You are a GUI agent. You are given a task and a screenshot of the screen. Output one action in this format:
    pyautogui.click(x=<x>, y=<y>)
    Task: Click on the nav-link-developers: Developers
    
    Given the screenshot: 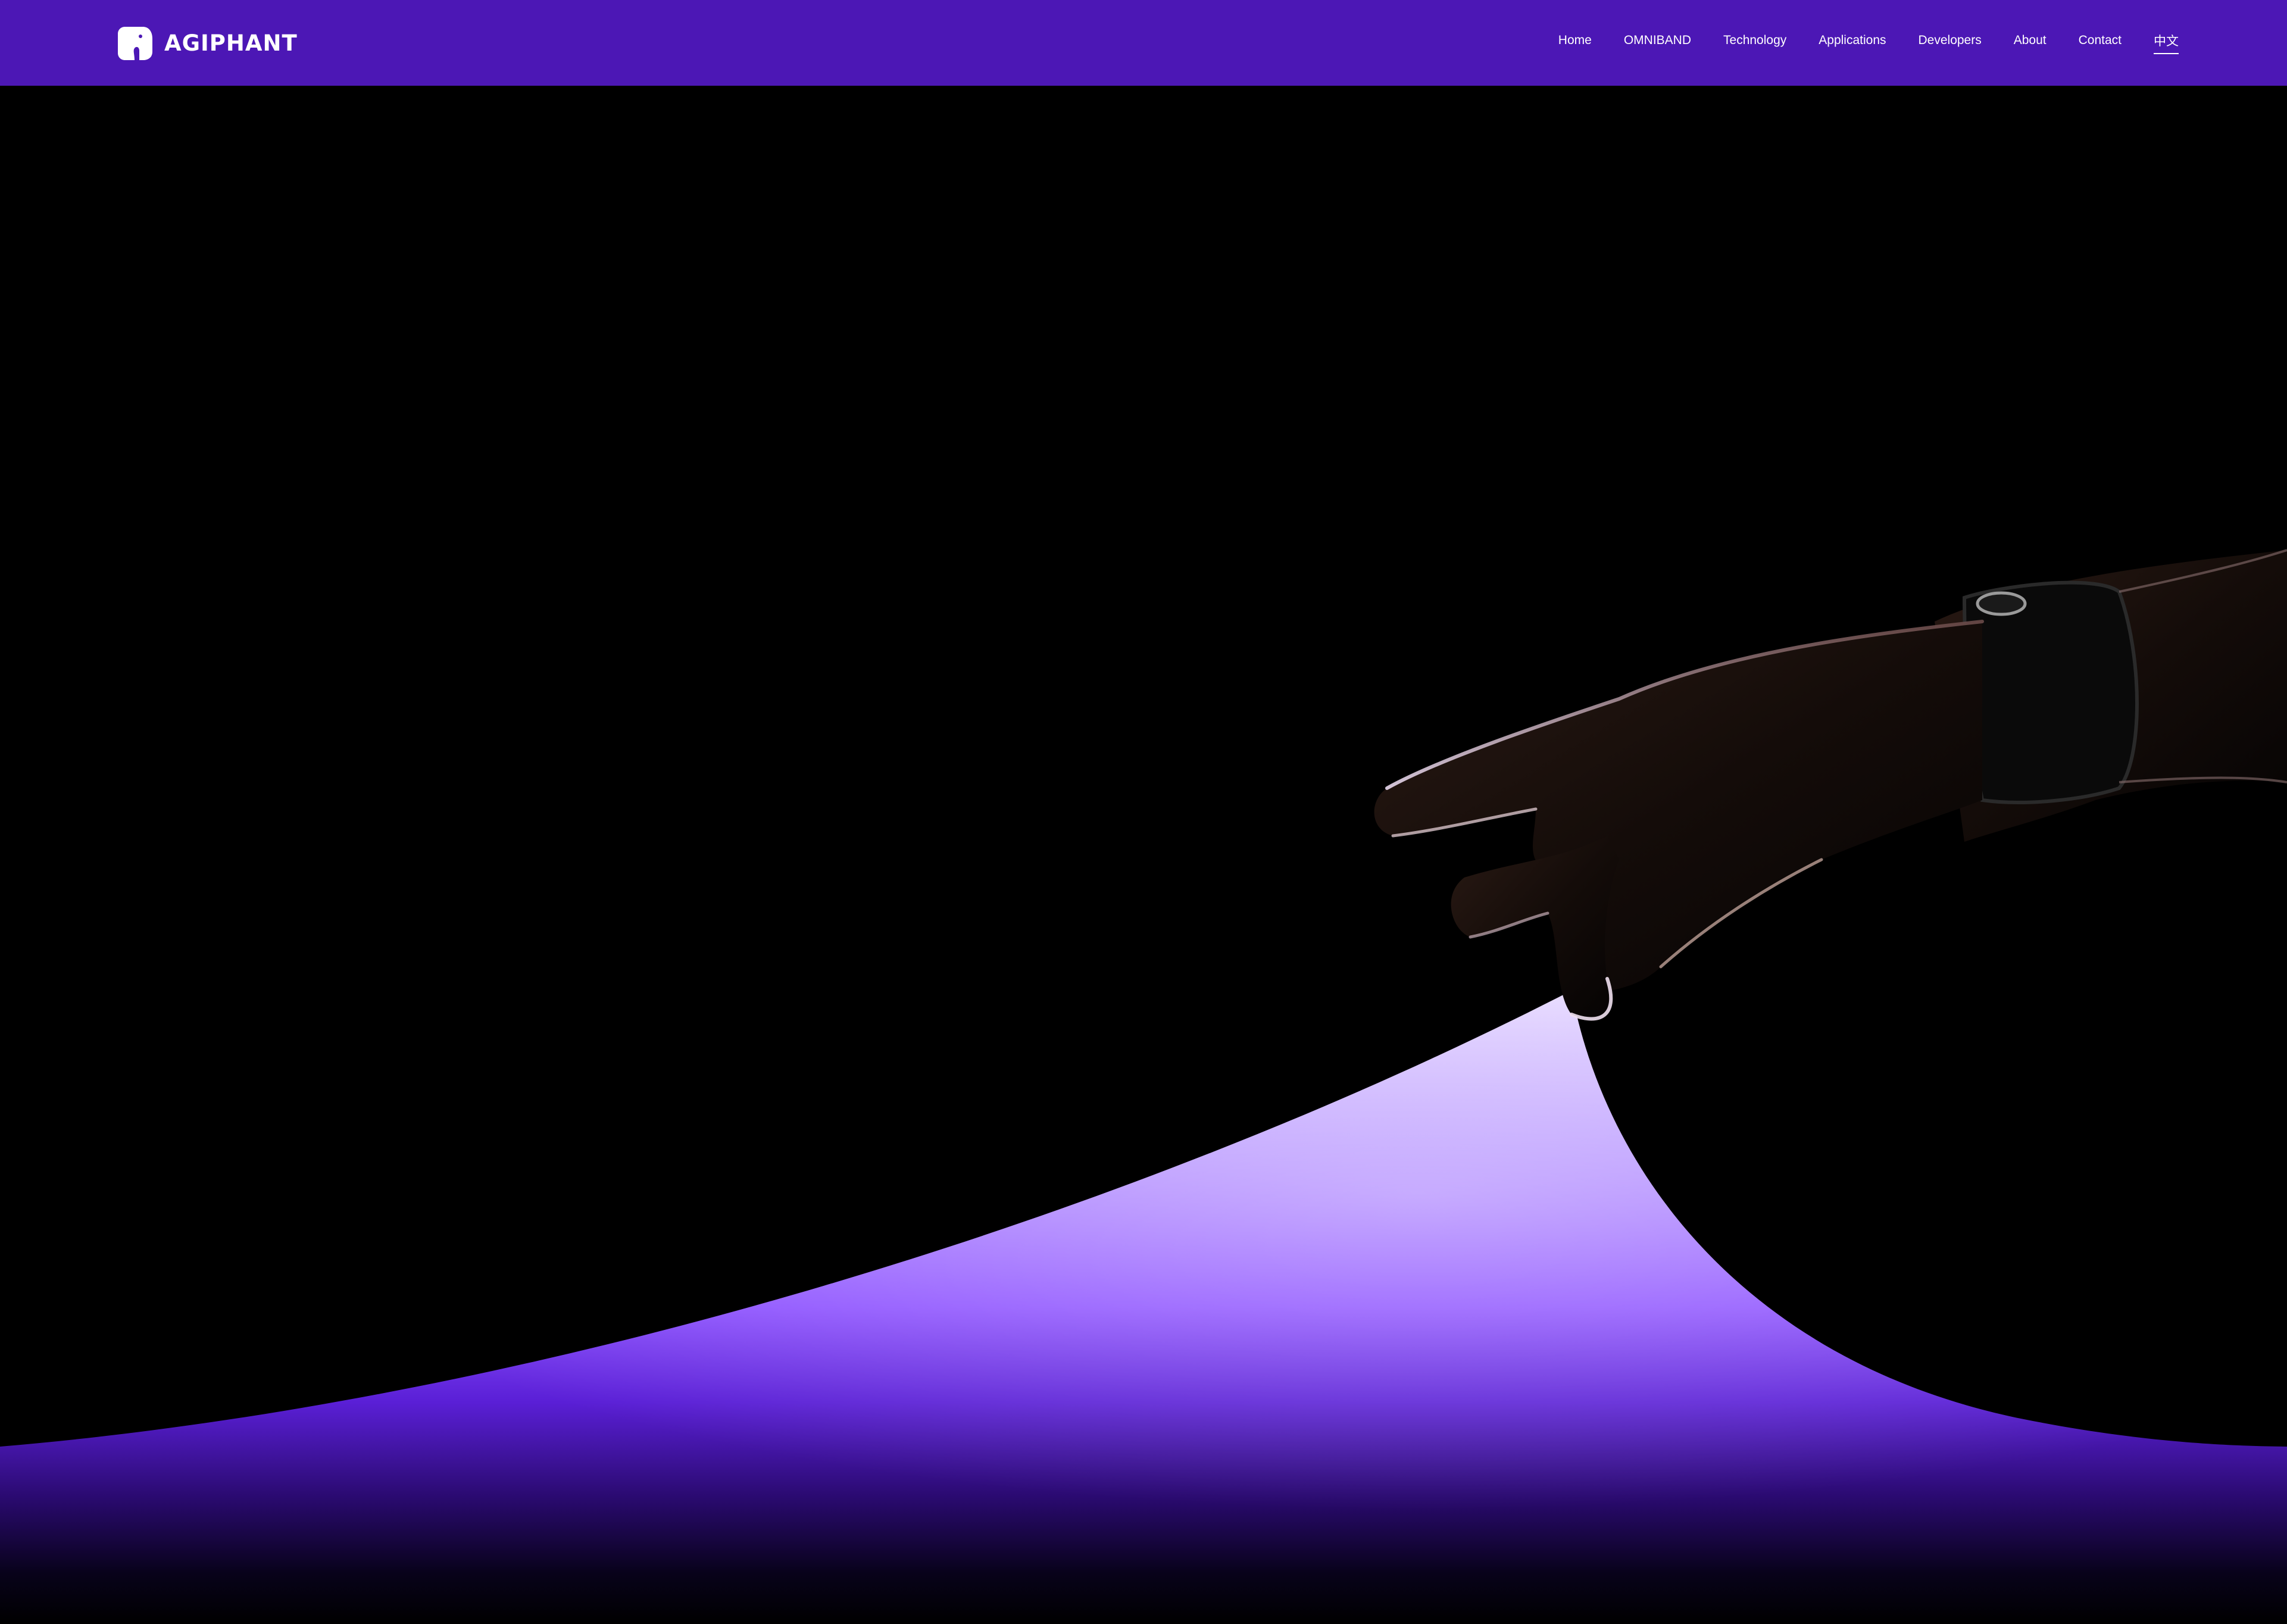 What is the action you would take?
    pyautogui.click(x=1950, y=42)
    